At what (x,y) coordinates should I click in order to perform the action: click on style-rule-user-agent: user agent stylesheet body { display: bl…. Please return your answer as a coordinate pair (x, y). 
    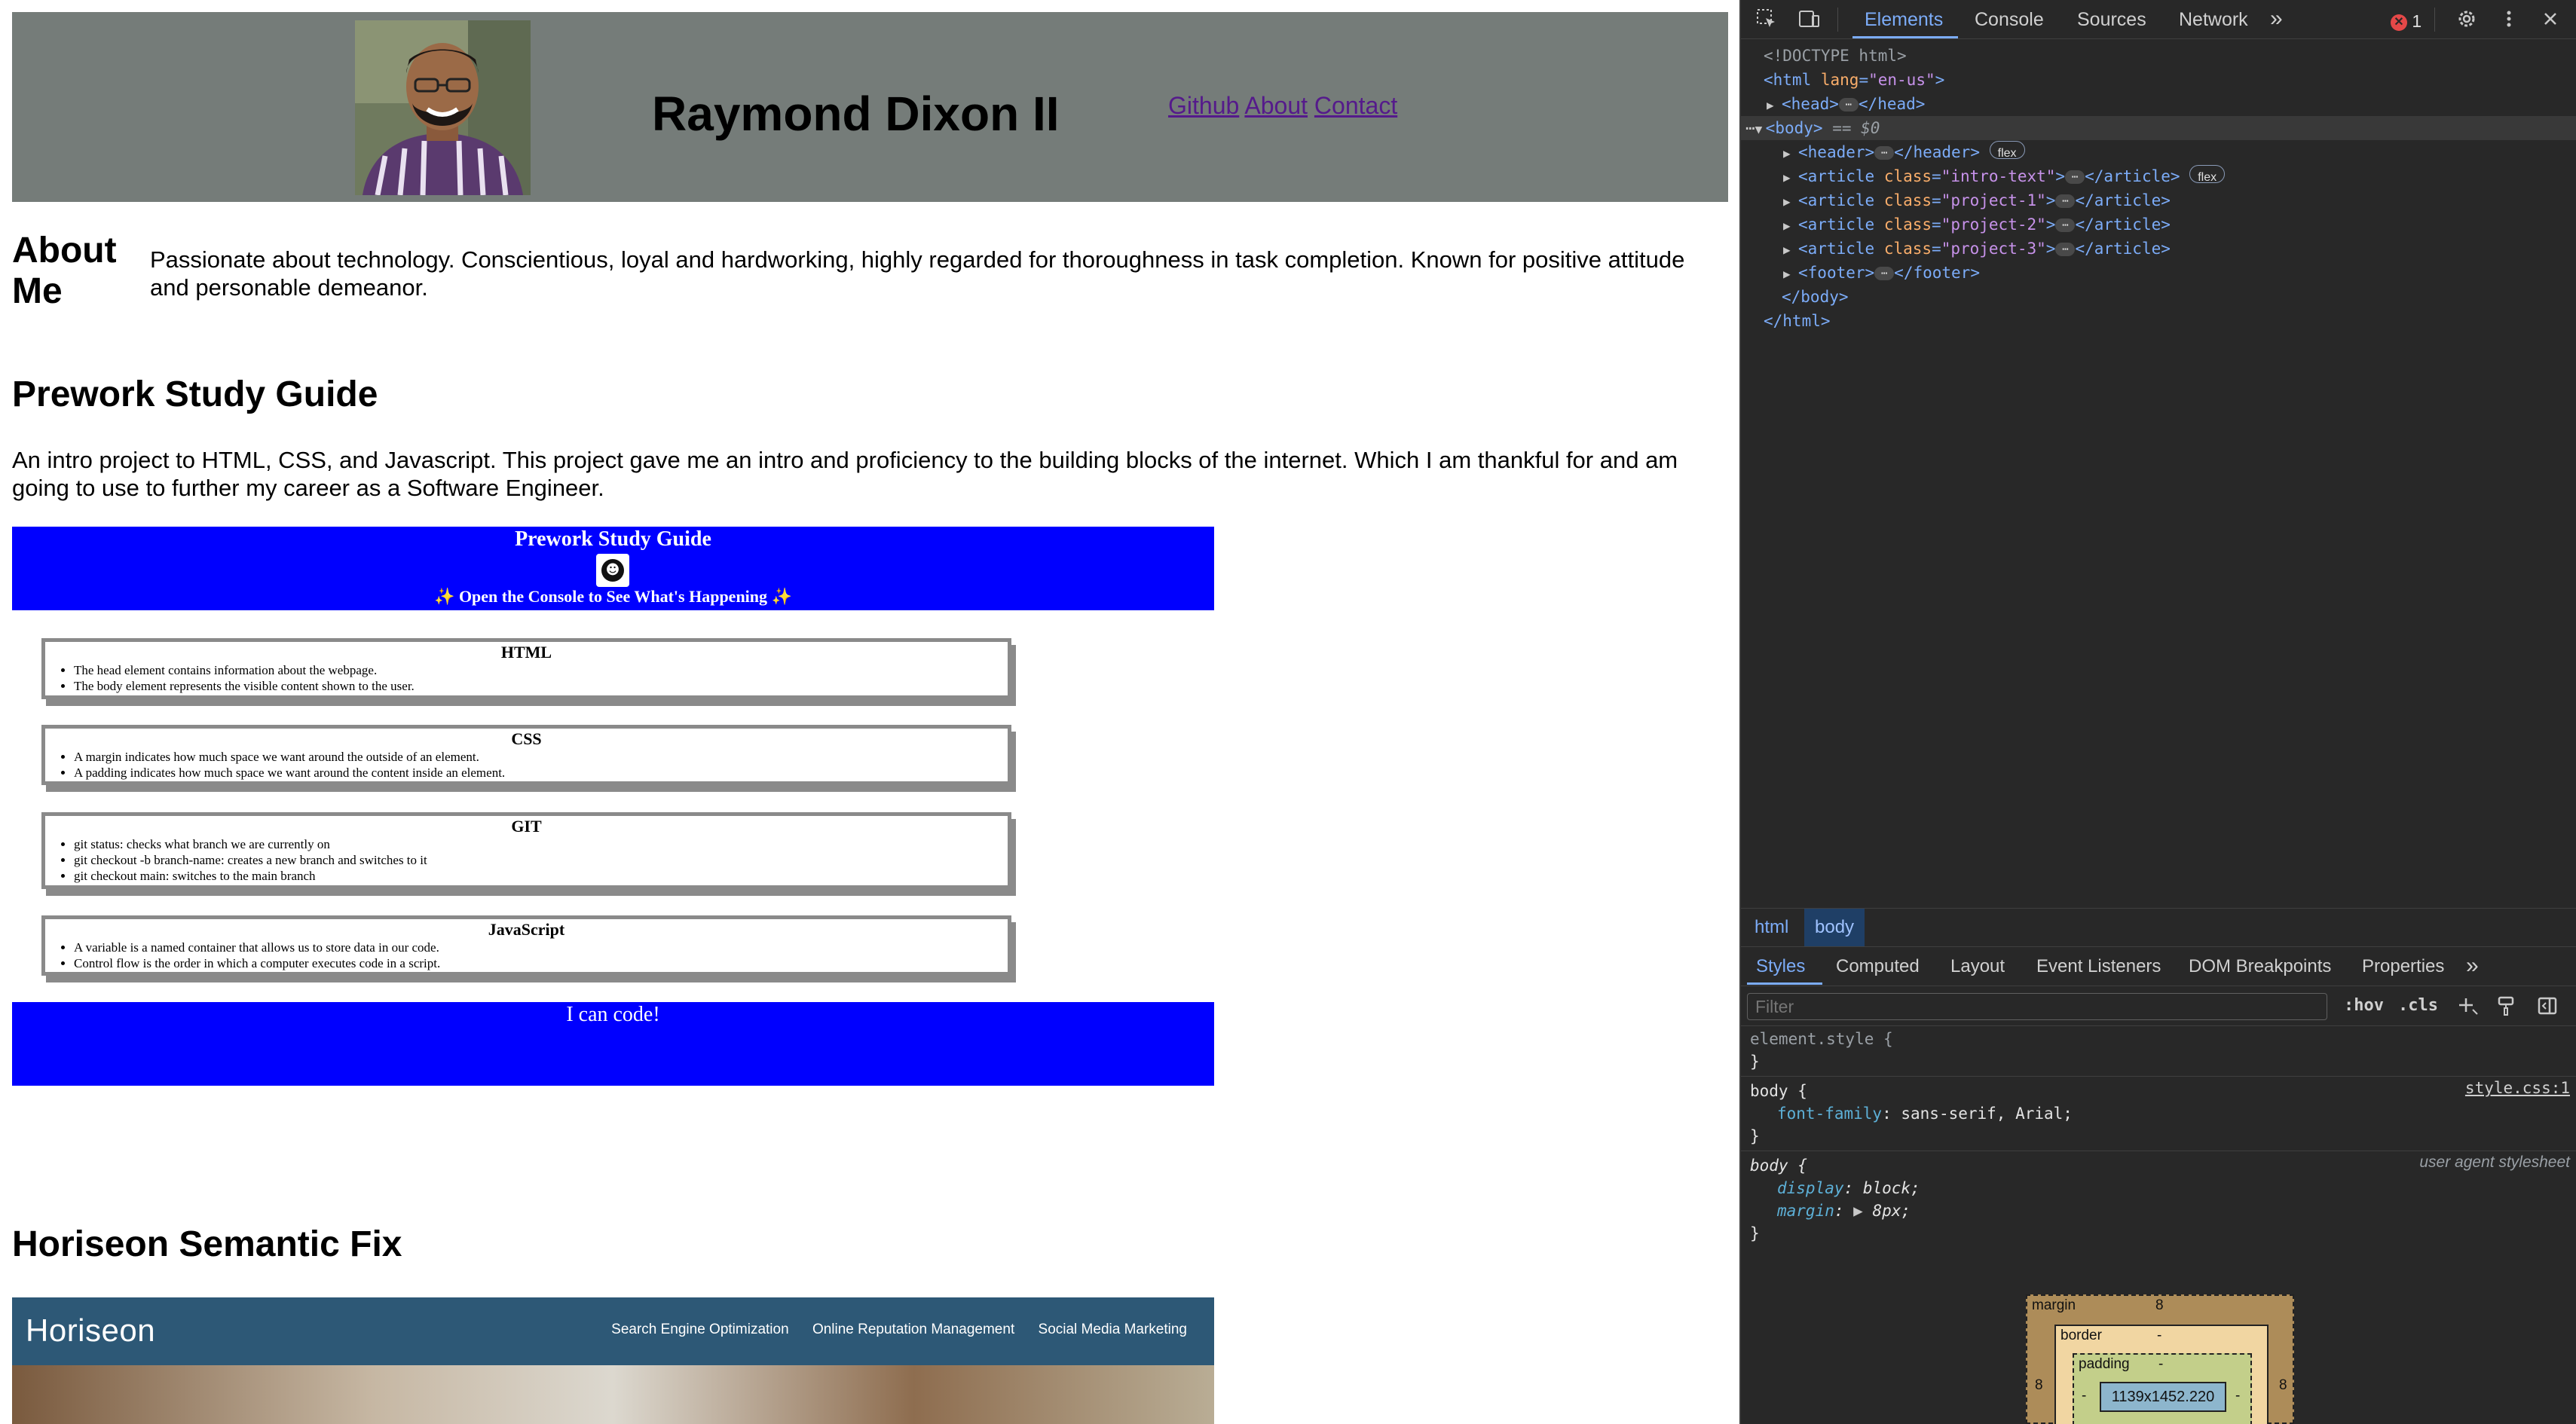
    Looking at the image, I should click on (2158, 1199).